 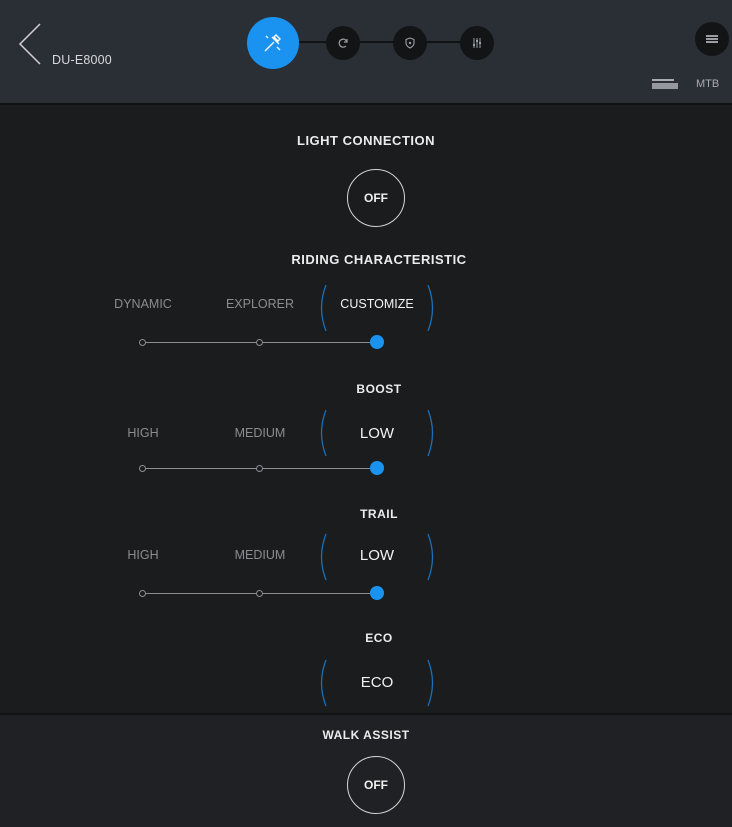 I want to click on shimano-steps-logo, so click(x=665, y=84).